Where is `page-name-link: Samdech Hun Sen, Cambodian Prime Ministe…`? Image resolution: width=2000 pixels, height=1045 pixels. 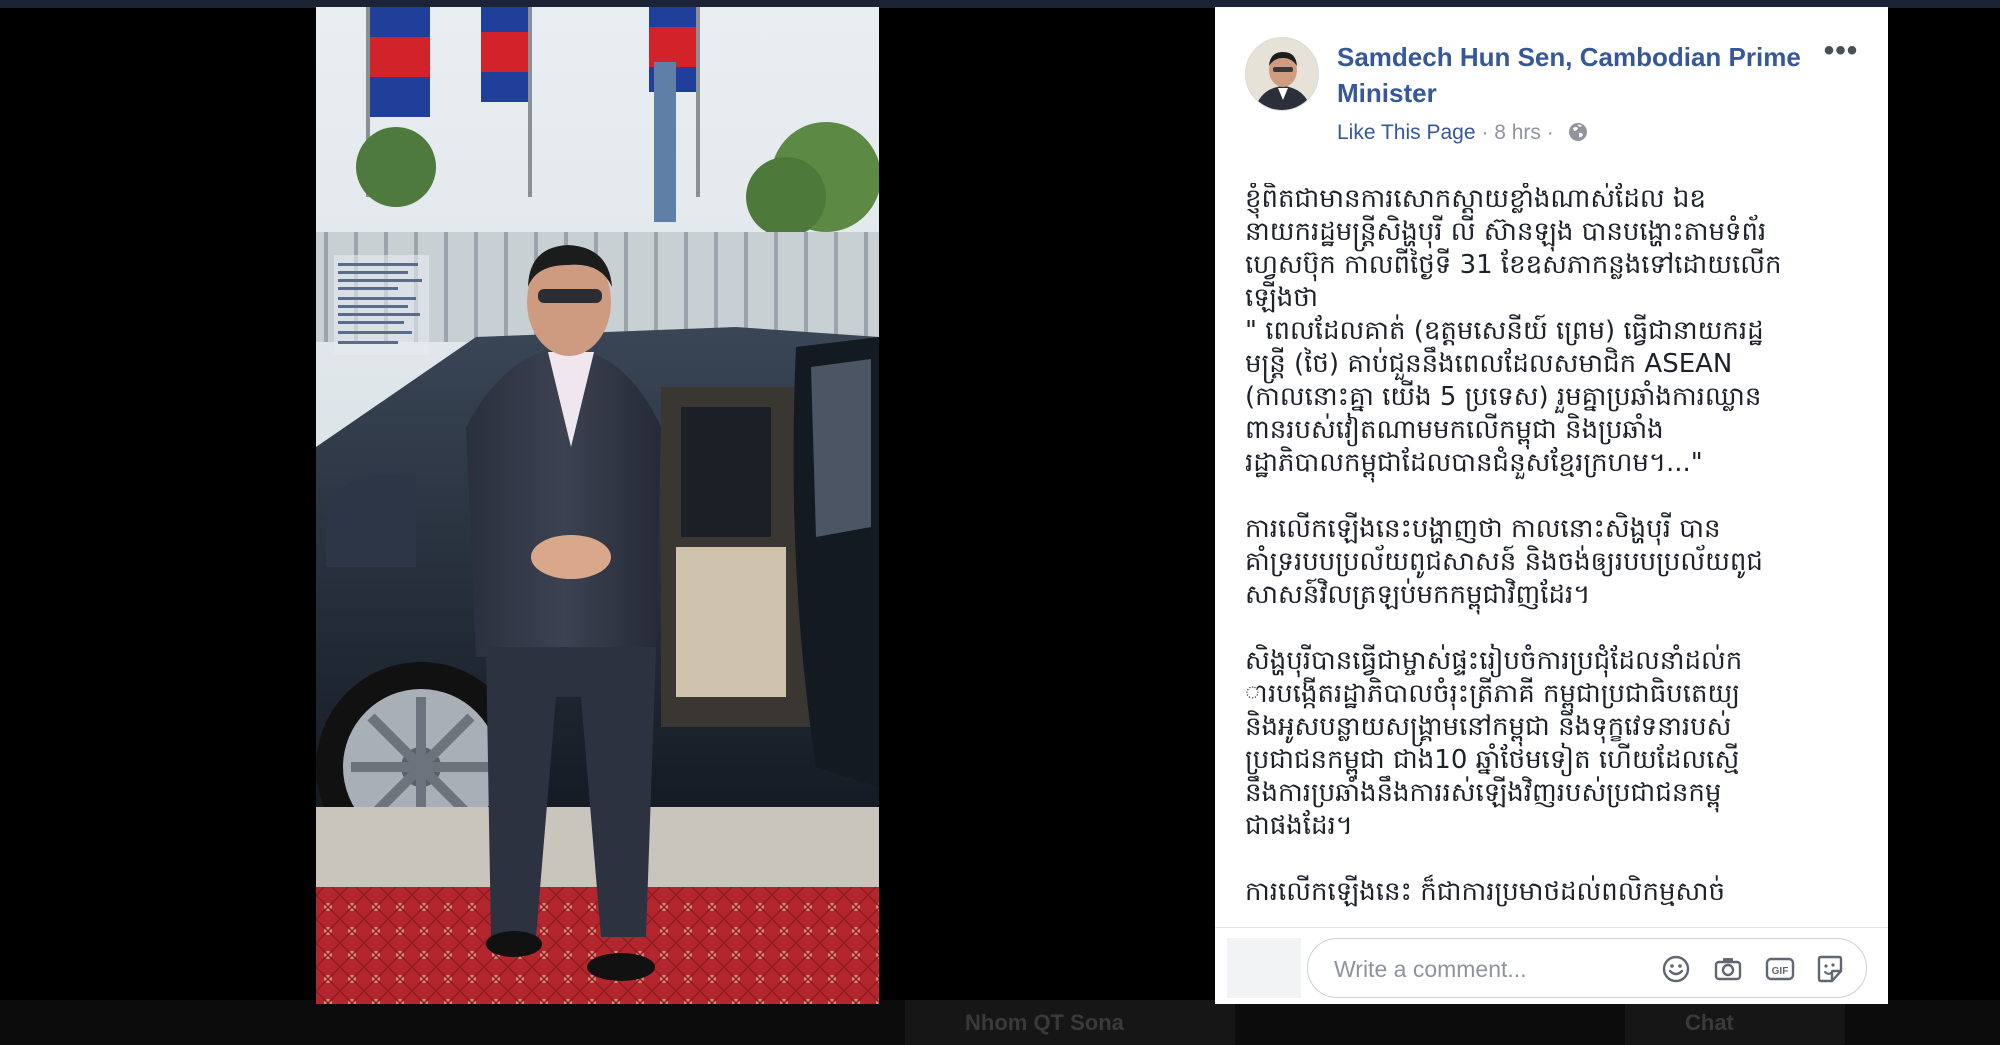 page-name-link: Samdech Hun Sen, Cambodian Prime Ministe… is located at coordinates (1577, 75).